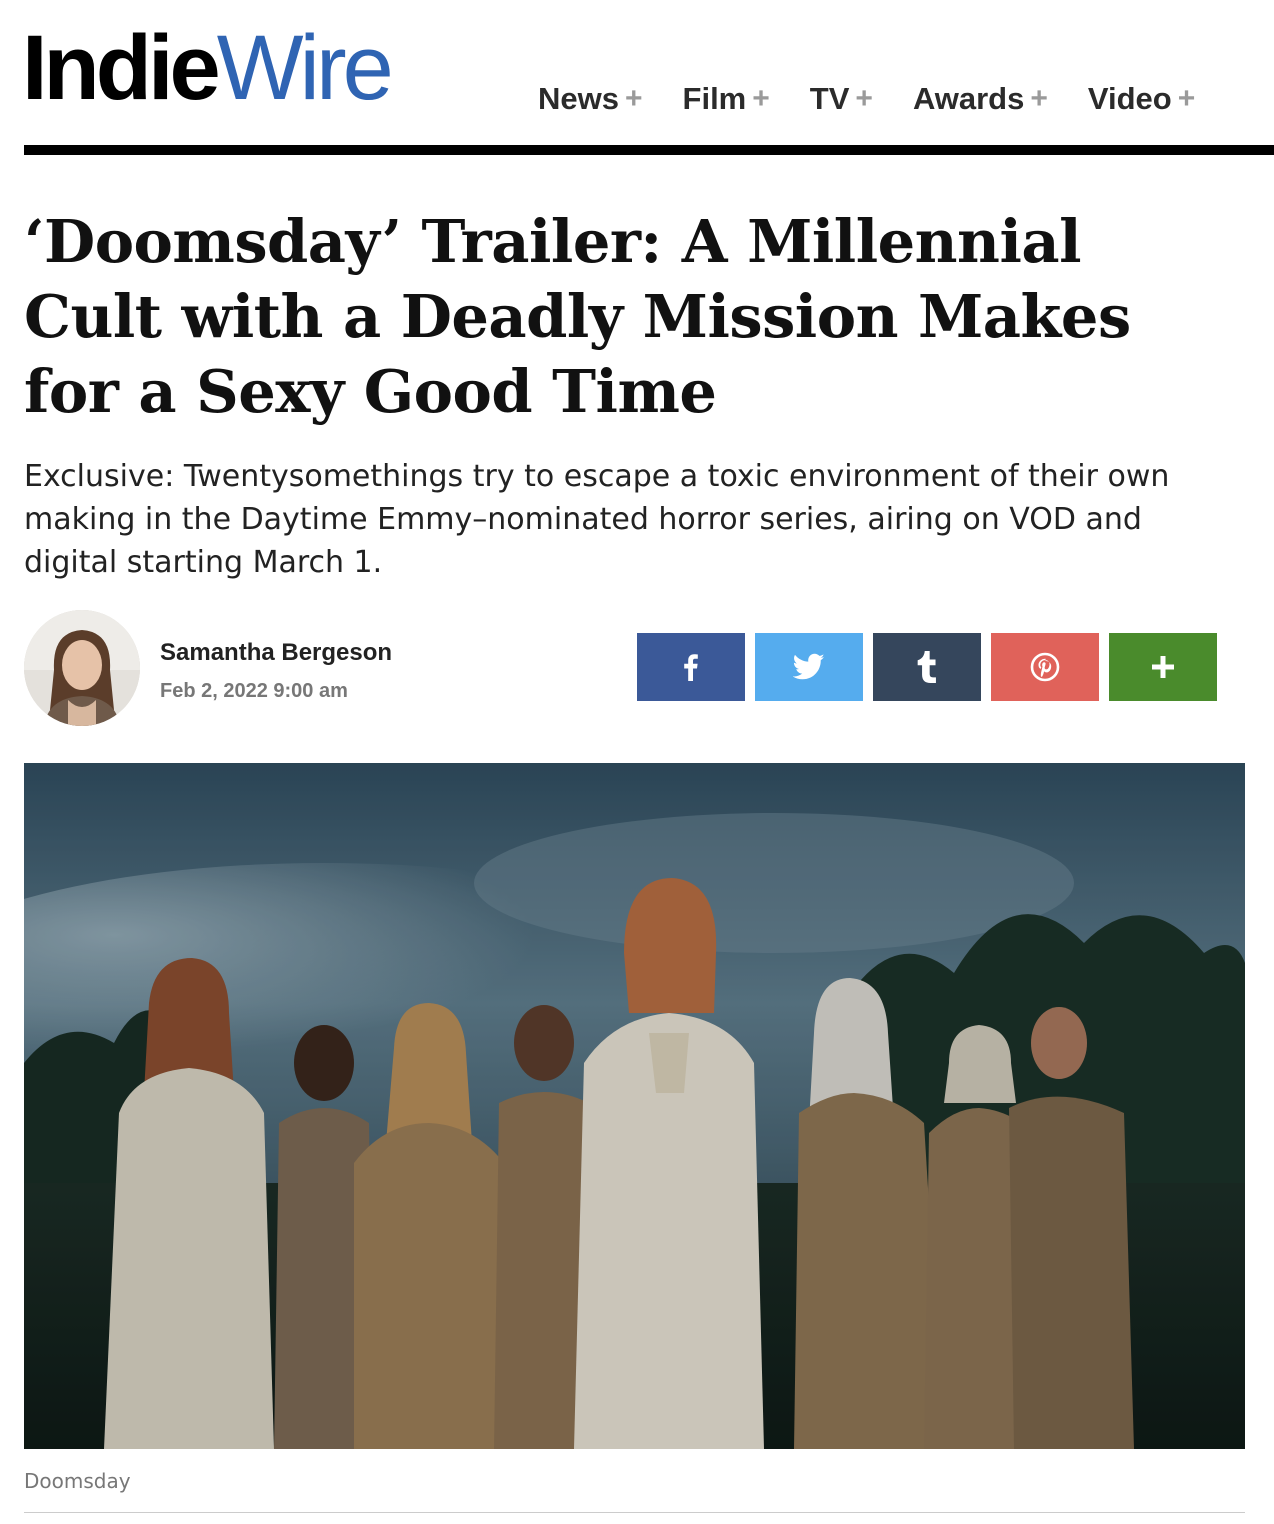 This screenshot has width=1274, height=1524. What do you see at coordinates (121, 68) in the screenshot?
I see `logo-text-indie: Indie` at bounding box center [121, 68].